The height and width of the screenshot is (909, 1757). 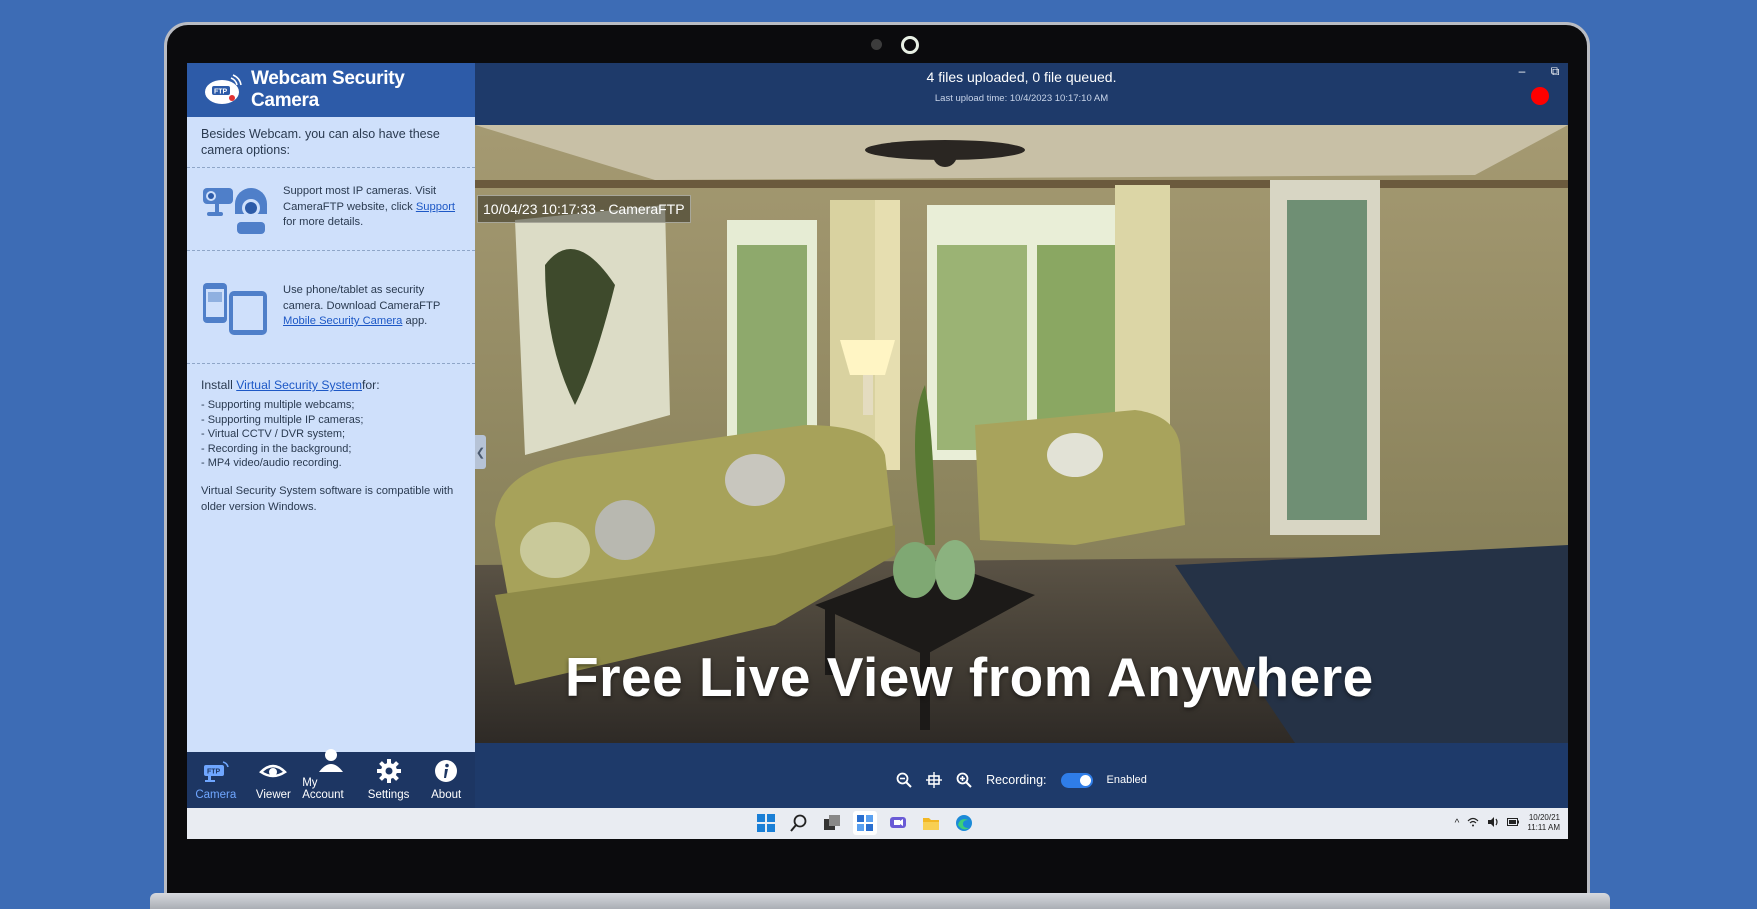 I want to click on chat-icon, so click(x=898, y=823).